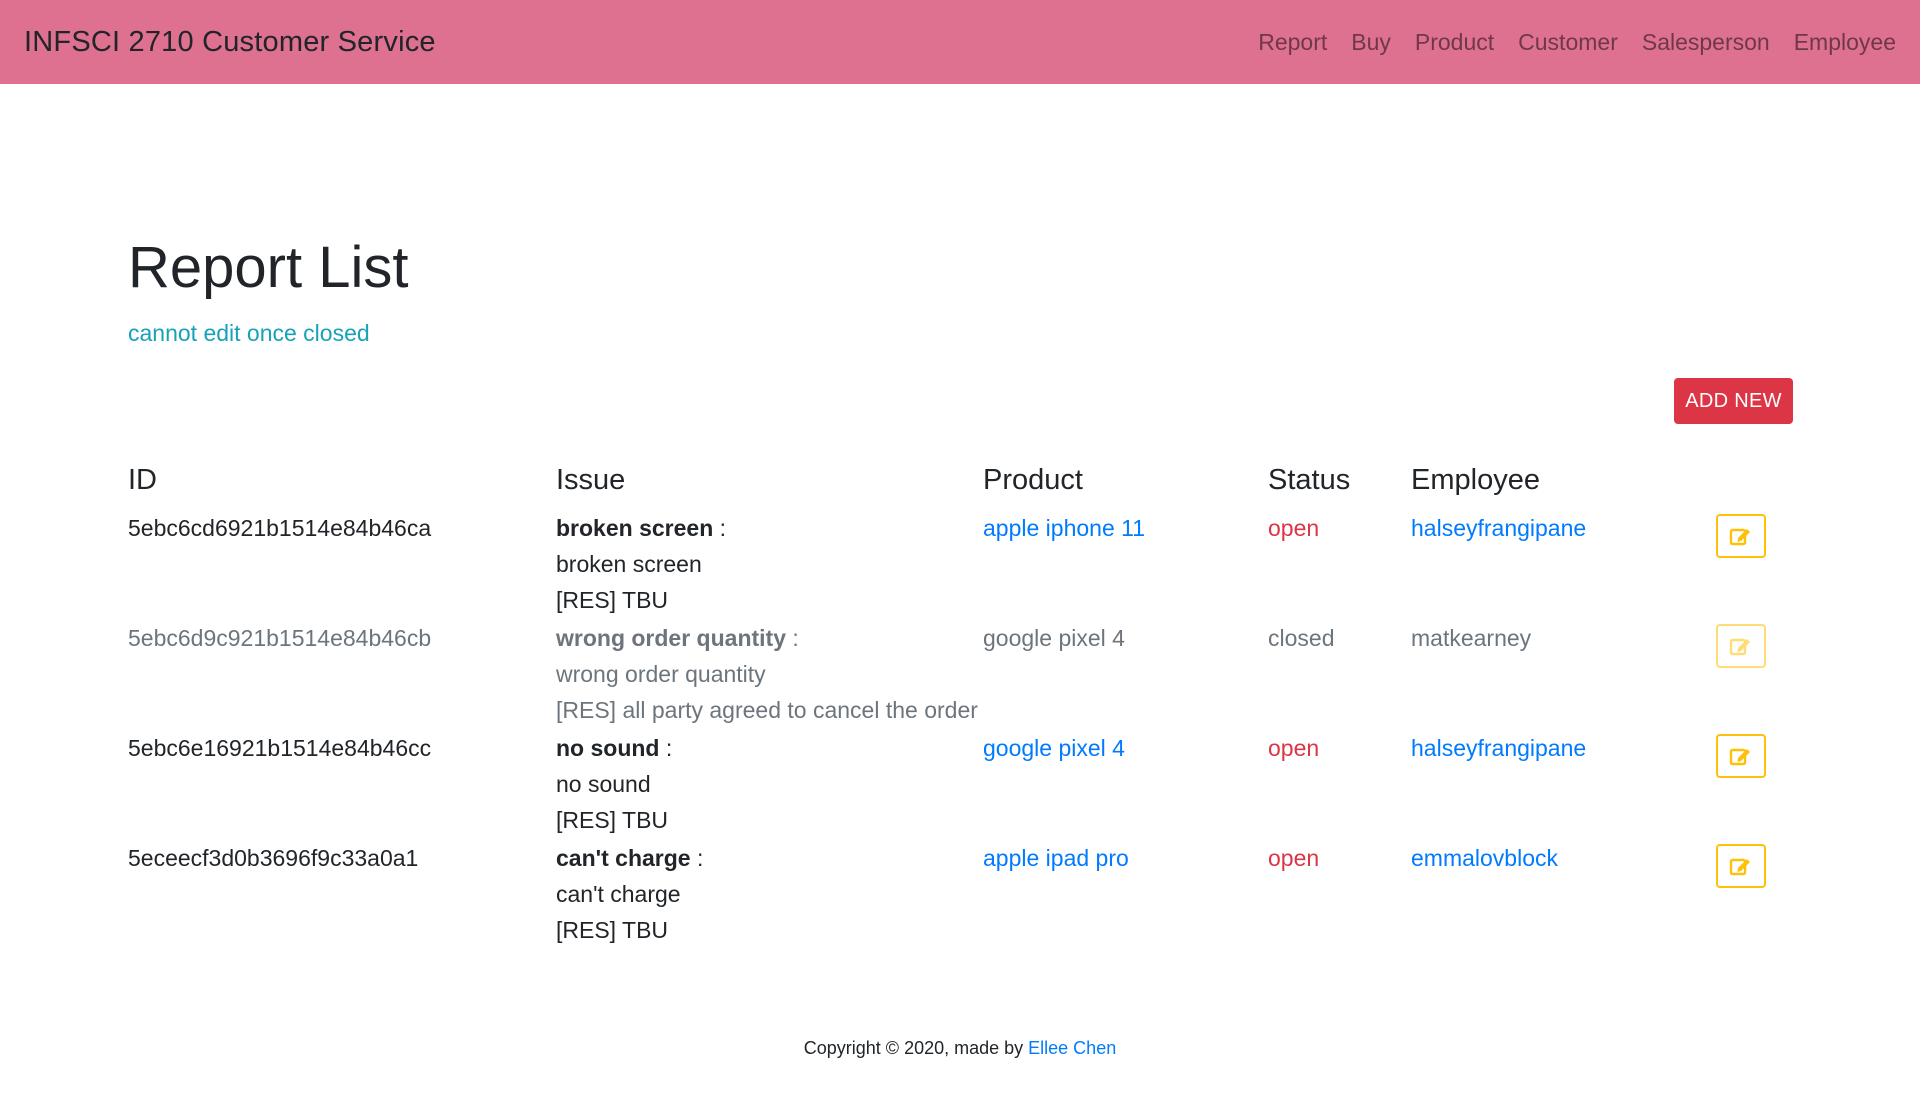  I want to click on report-issue: wrong order quantity, so click(769, 673).